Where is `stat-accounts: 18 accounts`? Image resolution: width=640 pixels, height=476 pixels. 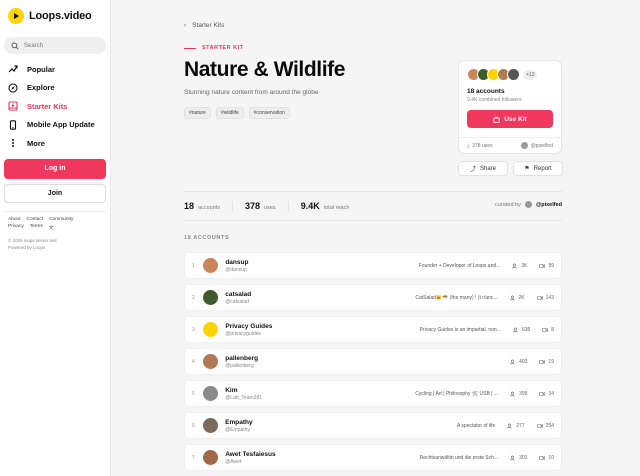 stat-accounts: 18 accounts is located at coordinates (209, 206).